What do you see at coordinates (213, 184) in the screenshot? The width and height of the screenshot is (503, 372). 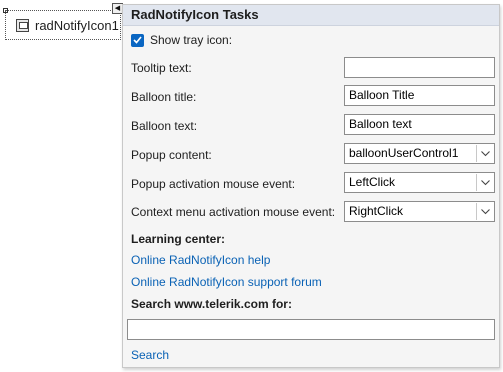 I see `popup-activation-label: Popup activation mouse event:` at bounding box center [213, 184].